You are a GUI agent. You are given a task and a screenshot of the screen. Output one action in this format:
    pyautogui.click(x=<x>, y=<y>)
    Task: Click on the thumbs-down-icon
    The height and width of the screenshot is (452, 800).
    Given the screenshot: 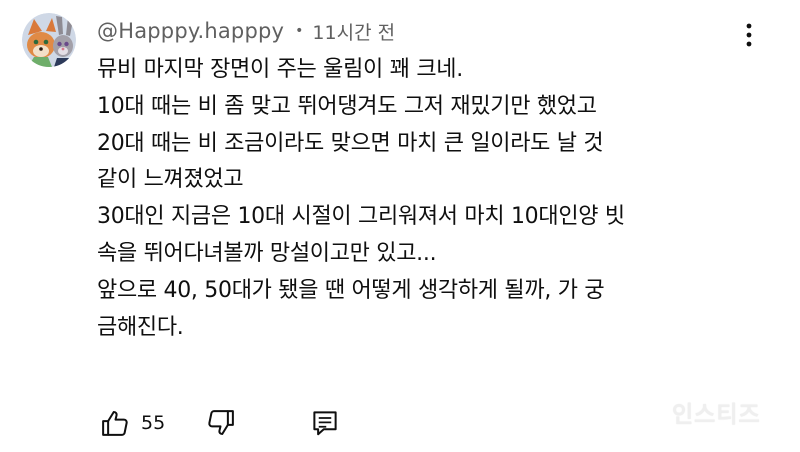 What is the action you would take?
    pyautogui.click(x=221, y=422)
    